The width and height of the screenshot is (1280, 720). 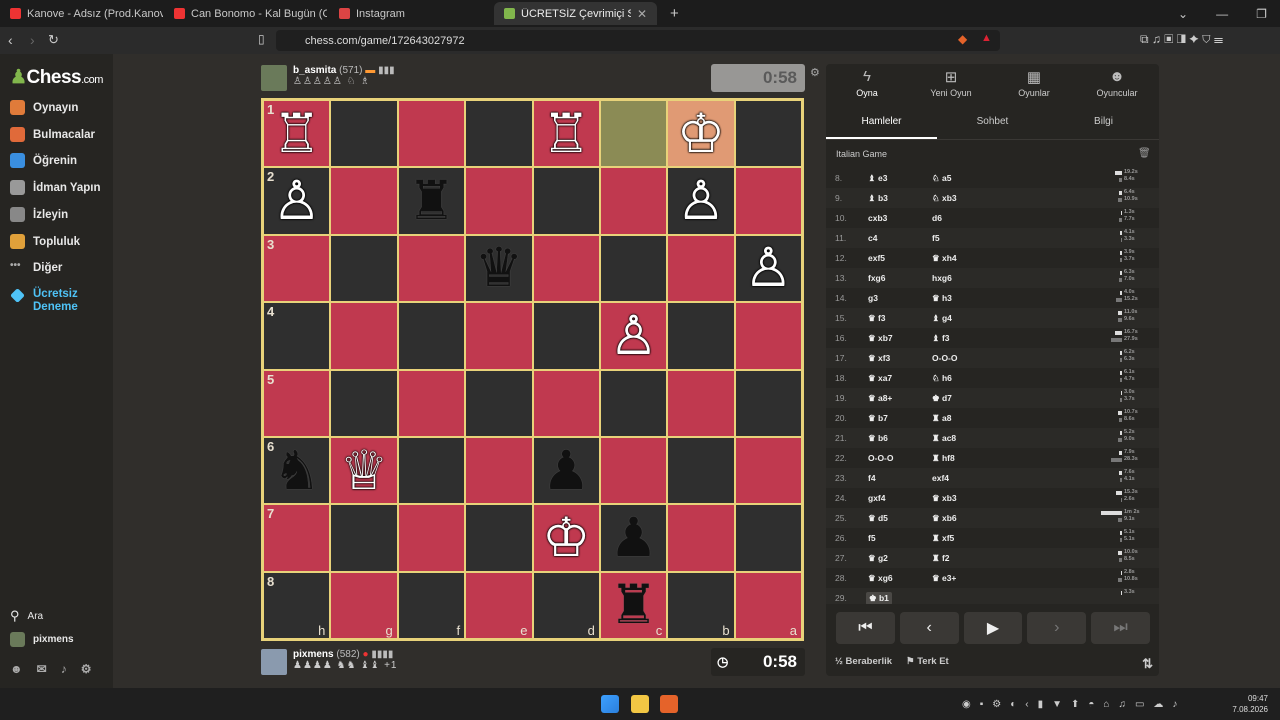 What do you see at coordinates (32, 40) in the screenshot?
I see `forward-icon: ›` at bounding box center [32, 40].